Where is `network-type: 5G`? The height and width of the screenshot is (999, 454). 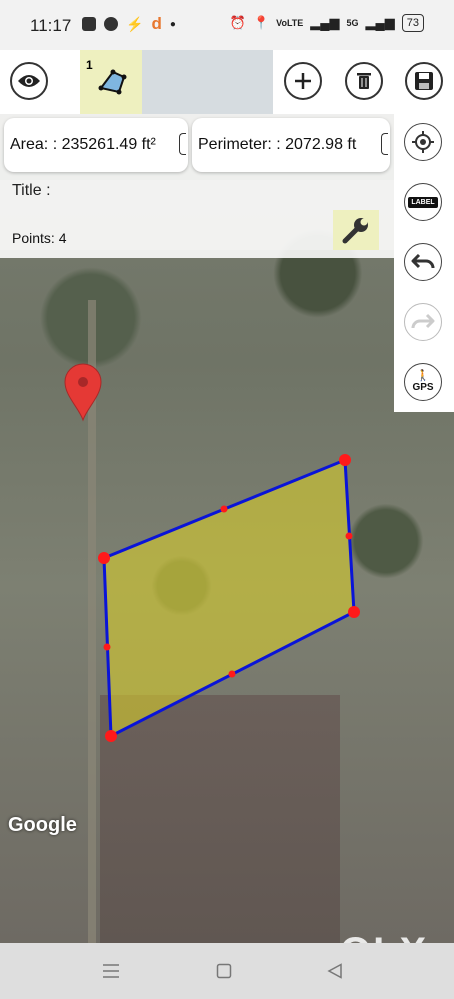 network-type: 5G is located at coordinates (352, 23).